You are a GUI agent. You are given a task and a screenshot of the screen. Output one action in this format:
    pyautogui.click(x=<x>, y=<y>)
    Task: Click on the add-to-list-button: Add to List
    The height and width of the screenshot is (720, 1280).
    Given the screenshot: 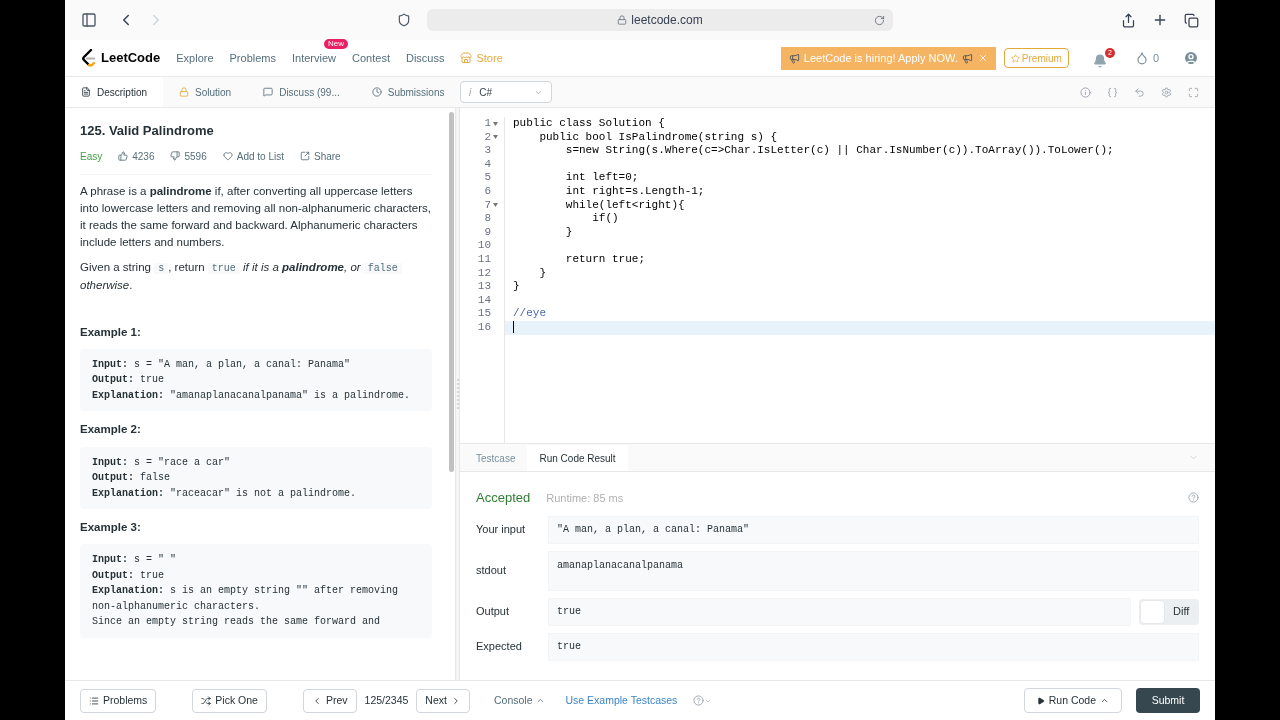 What is the action you would take?
    pyautogui.click(x=253, y=156)
    